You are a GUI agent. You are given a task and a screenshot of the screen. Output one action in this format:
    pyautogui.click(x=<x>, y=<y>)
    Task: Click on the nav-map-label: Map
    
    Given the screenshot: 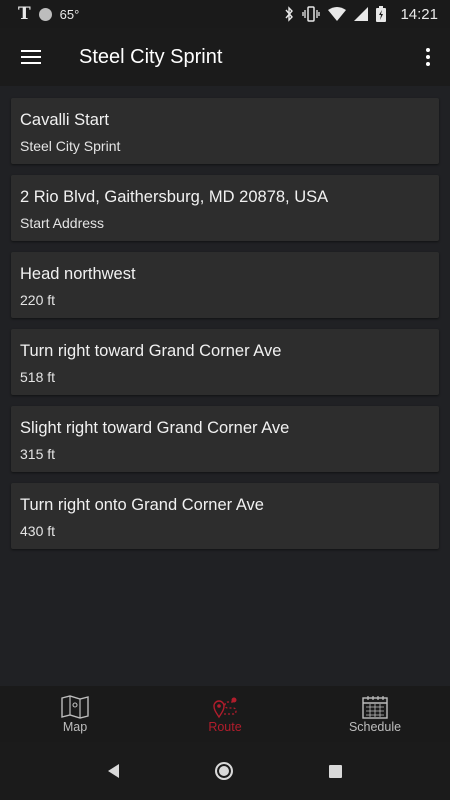 What is the action you would take?
    pyautogui.click(x=75, y=726)
    